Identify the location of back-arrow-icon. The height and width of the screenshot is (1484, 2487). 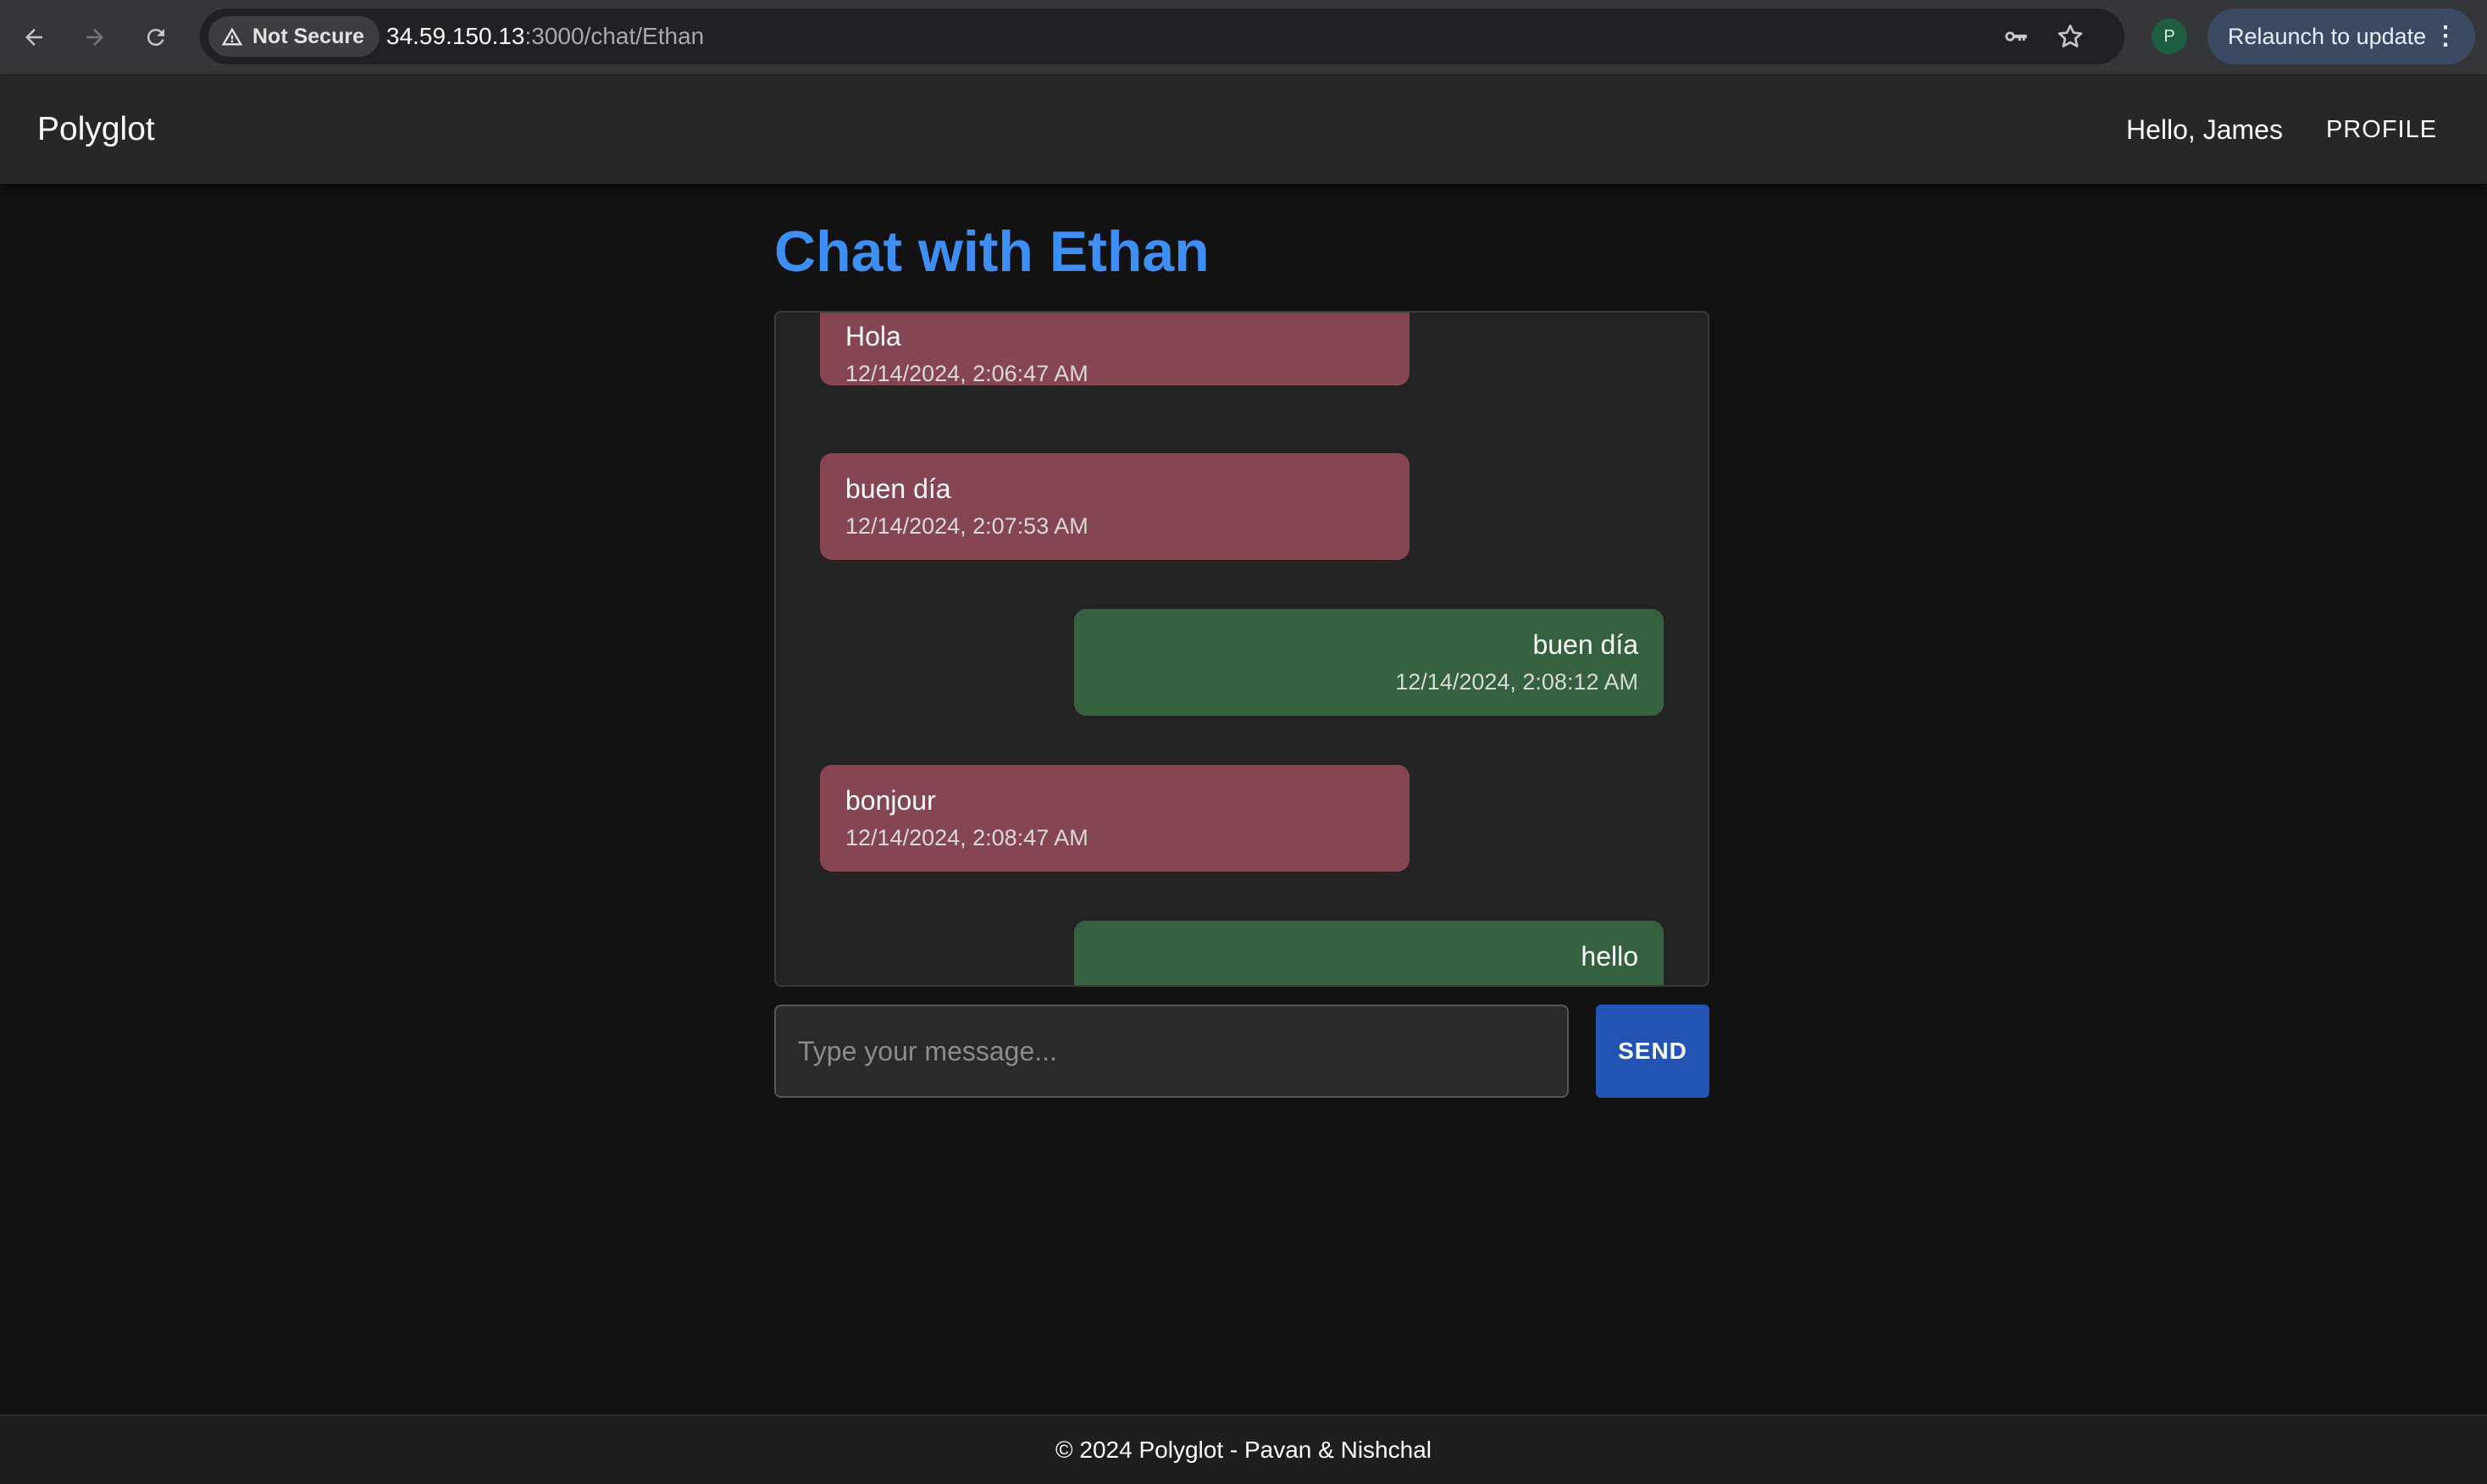
(33, 37).